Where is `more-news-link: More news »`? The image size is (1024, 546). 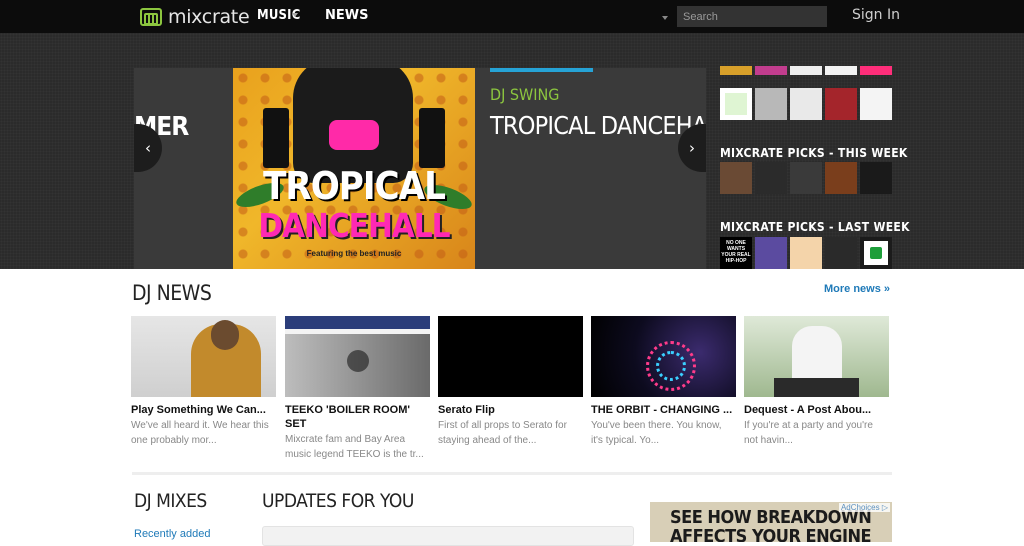 more-news-link: More news » is located at coordinates (857, 289).